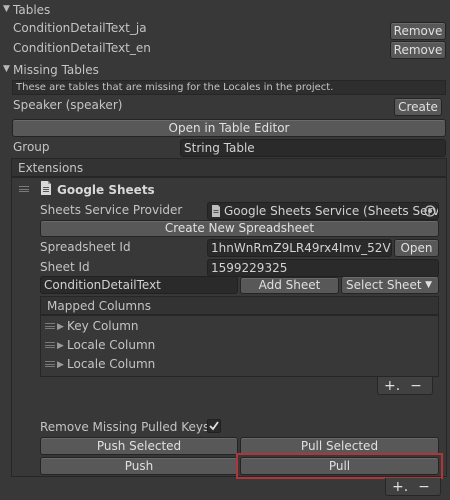 The image size is (450, 500). What do you see at coordinates (31, 10) in the screenshot?
I see `tables-header: Tables` at bounding box center [31, 10].